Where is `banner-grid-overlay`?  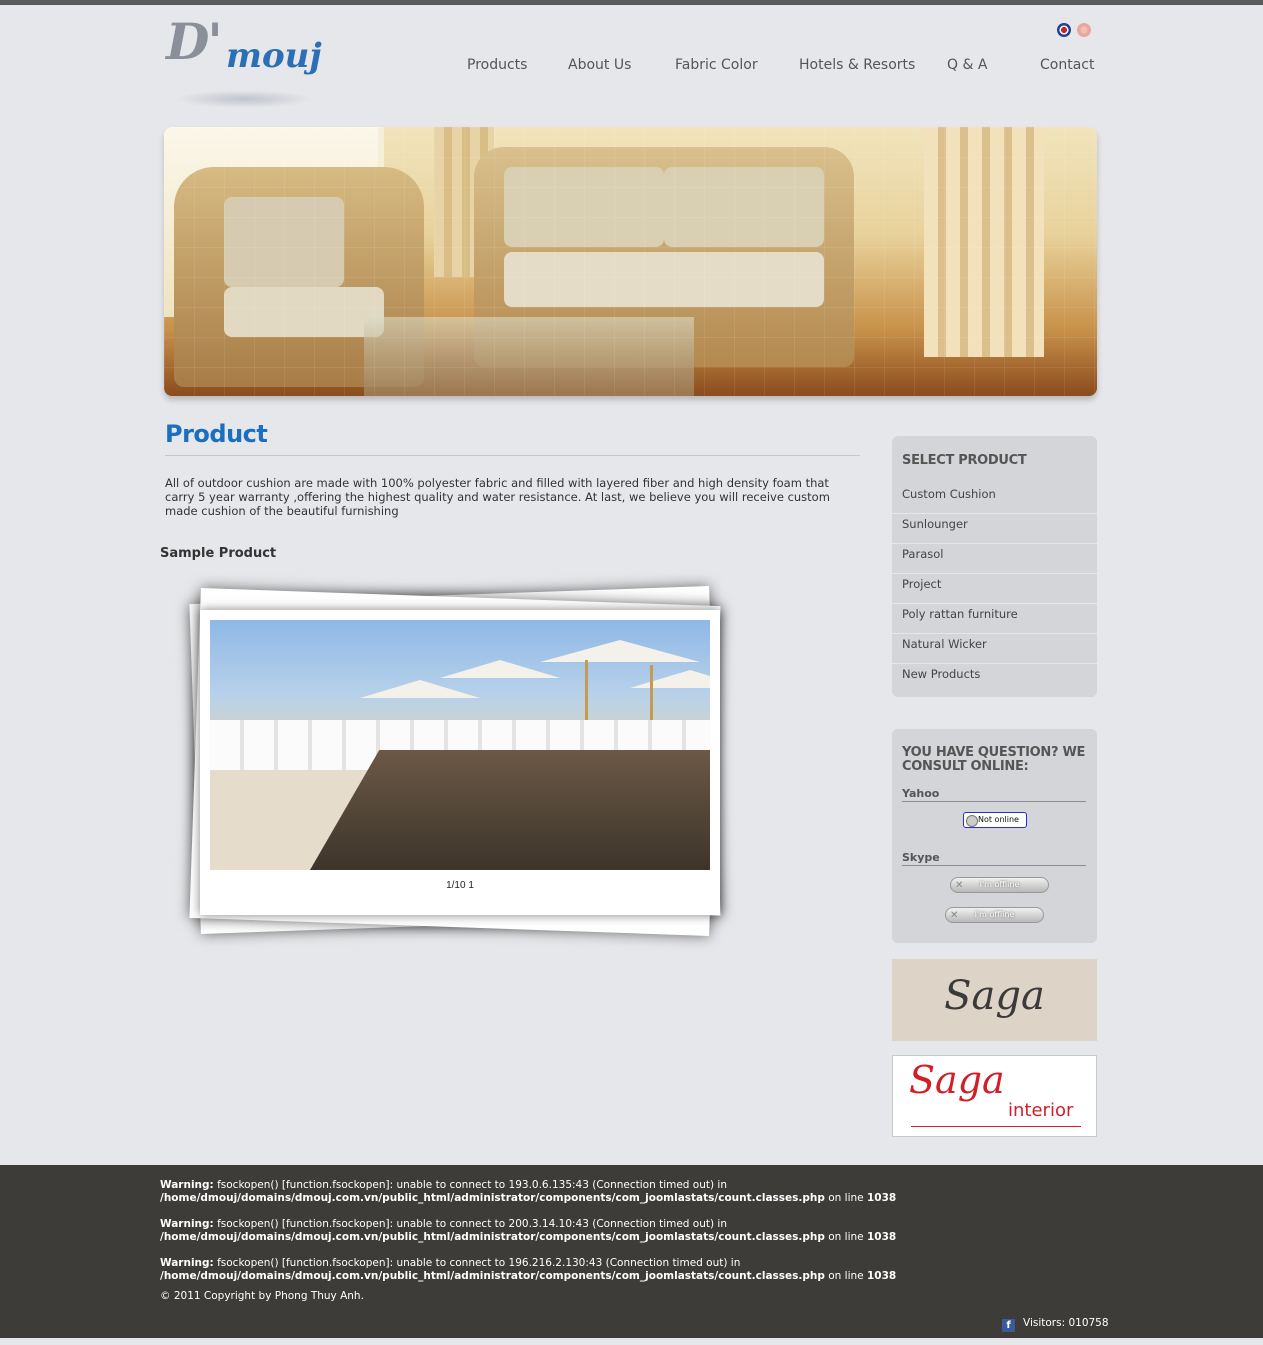 banner-grid-overlay is located at coordinates (630, 261).